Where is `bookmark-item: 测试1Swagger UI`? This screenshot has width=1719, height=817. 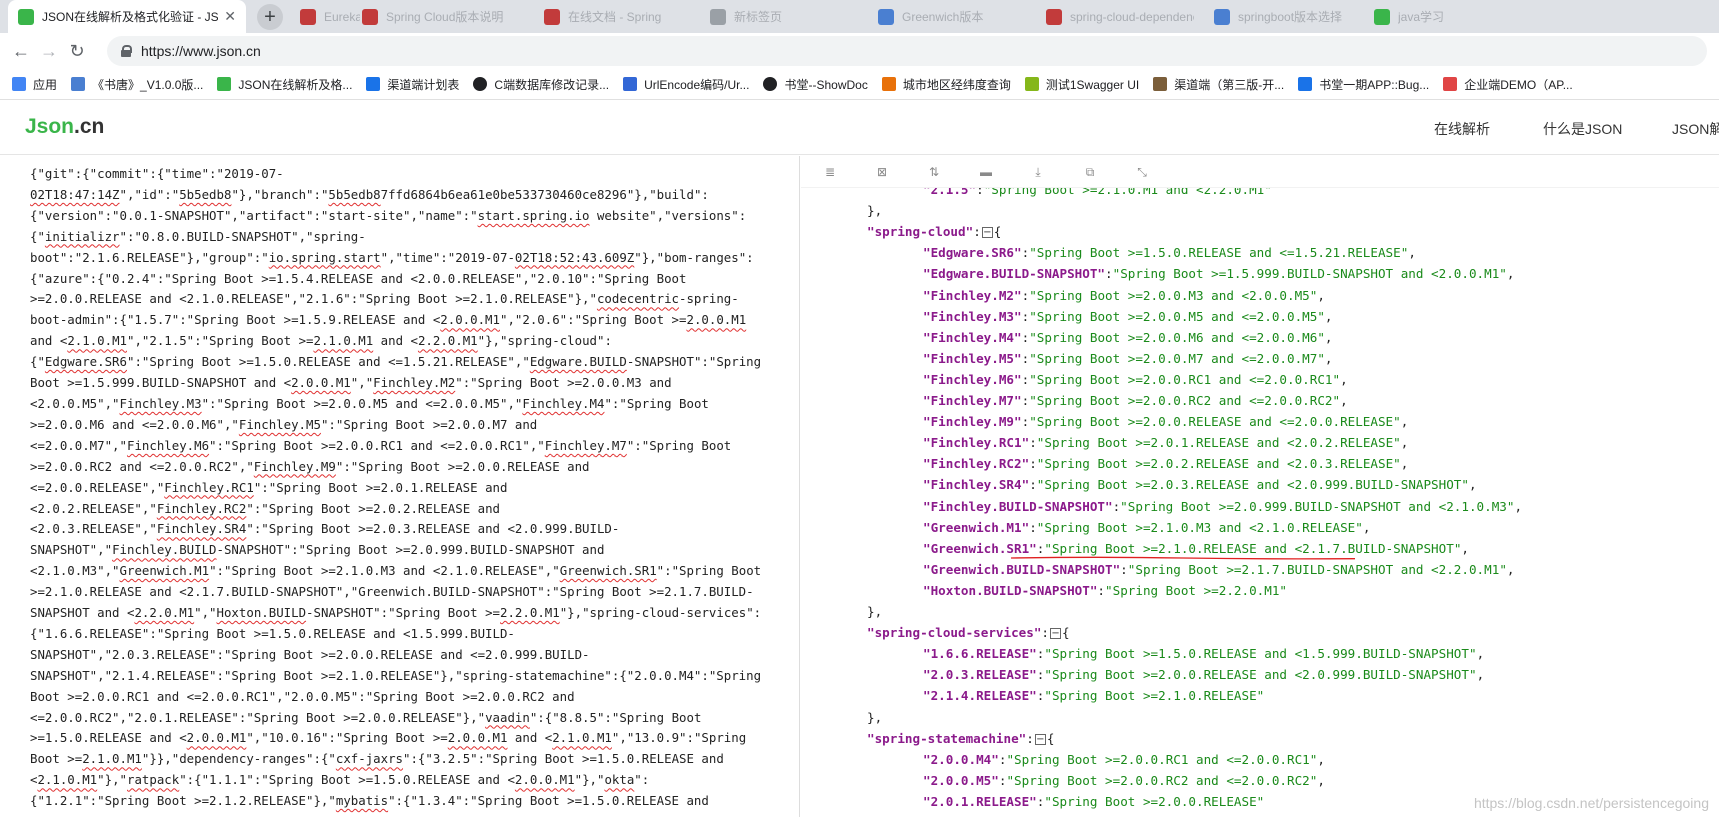 bookmark-item: 测试1Swagger UI is located at coordinates (1082, 84).